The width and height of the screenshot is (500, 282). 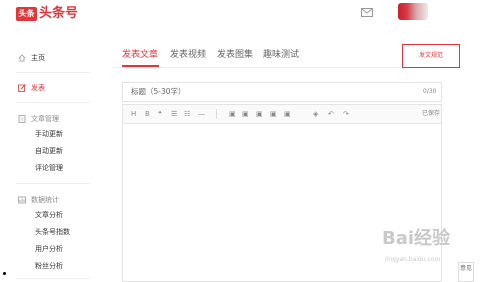 I want to click on edit-icon, so click(x=22, y=88).